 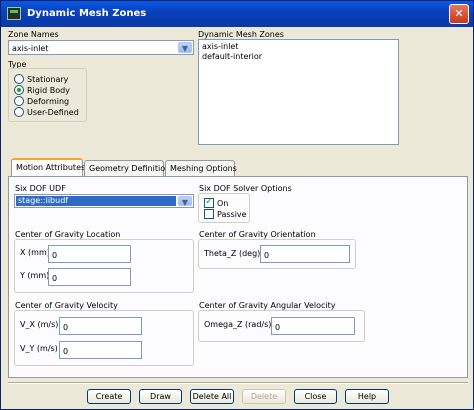 I want to click on footer-separator, so click(x=238, y=383).